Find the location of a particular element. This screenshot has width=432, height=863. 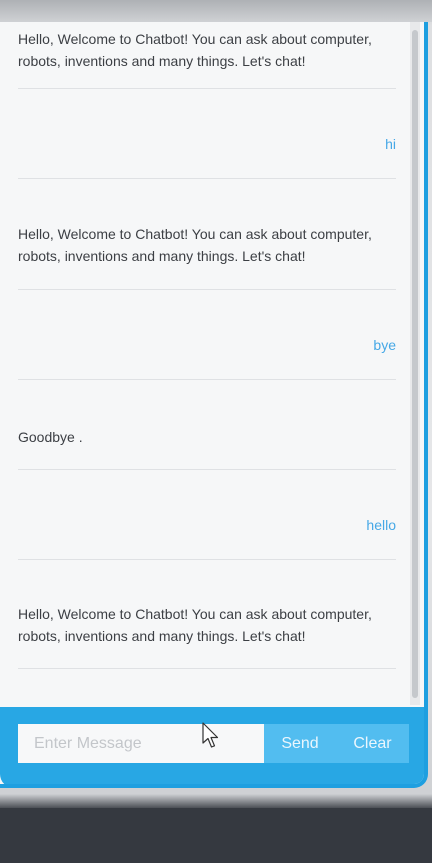

user-message: bye is located at coordinates (384, 345).